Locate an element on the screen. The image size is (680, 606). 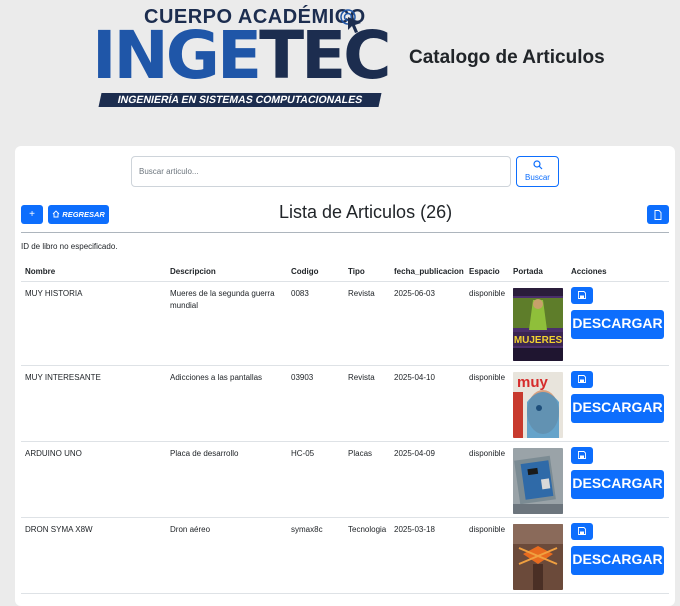
column-header: Espacio is located at coordinates (487, 272).